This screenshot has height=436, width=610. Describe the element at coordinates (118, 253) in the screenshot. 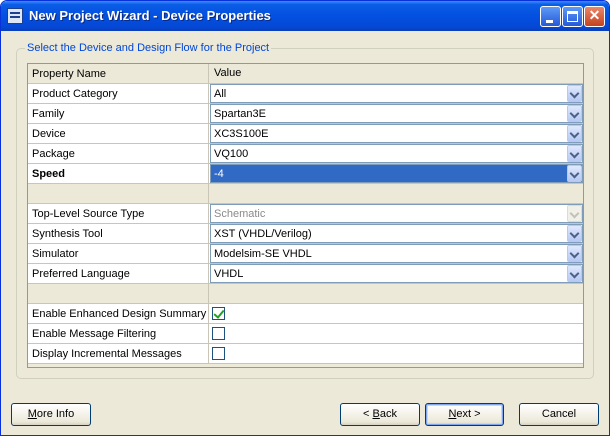

I see `property-name: Simulator` at that location.